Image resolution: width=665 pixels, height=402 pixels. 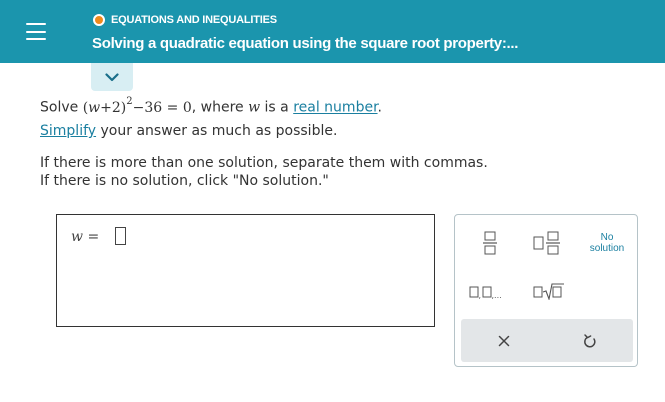 I want to click on mixed-number-button, so click(x=547, y=243).